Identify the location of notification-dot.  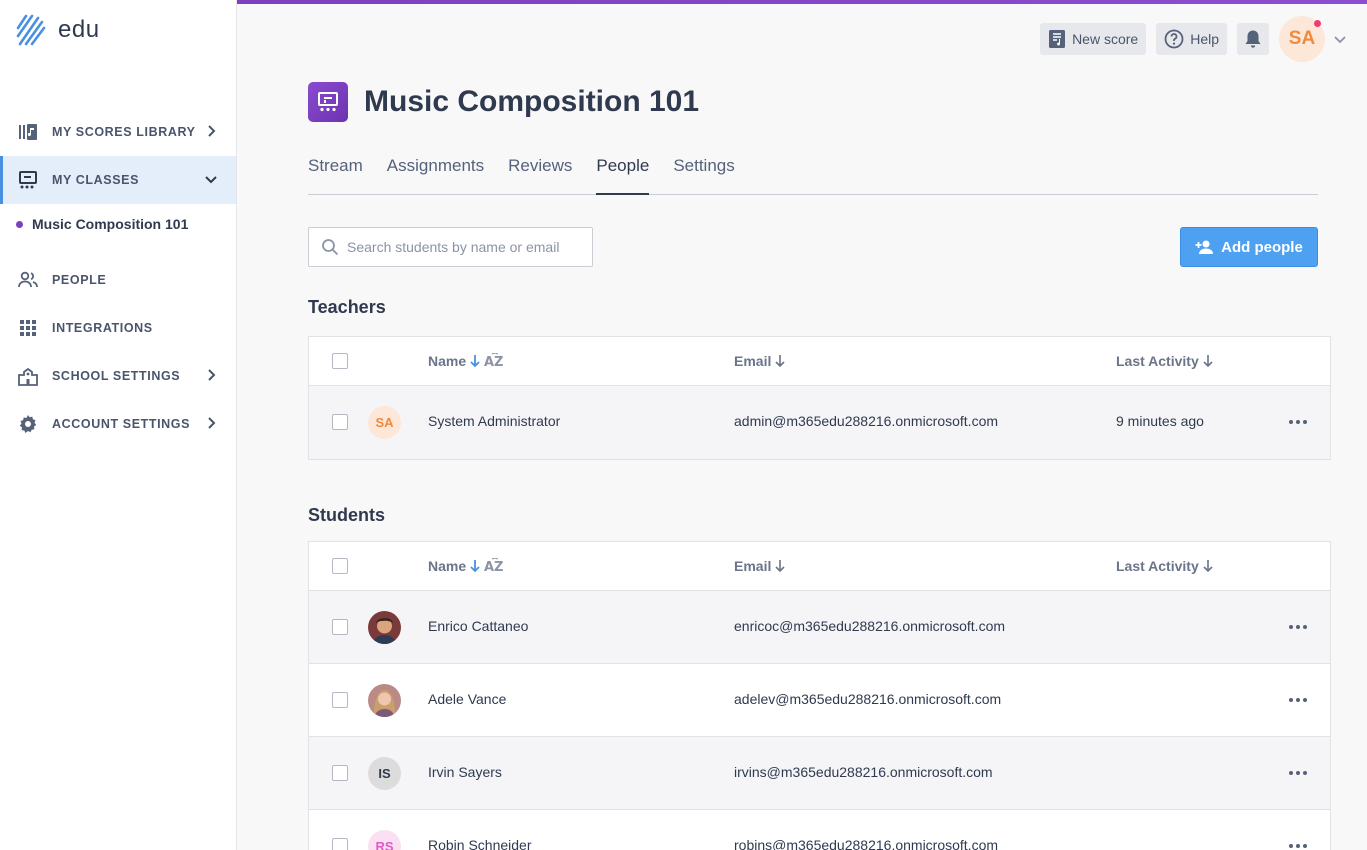
(1317, 23).